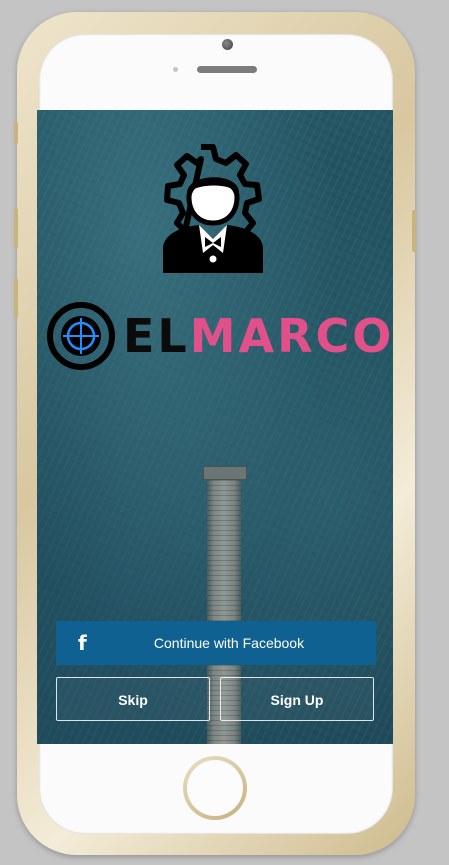 This screenshot has height=865, width=449. What do you see at coordinates (133, 699) in the screenshot?
I see `skip-button: Skip` at bounding box center [133, 699].